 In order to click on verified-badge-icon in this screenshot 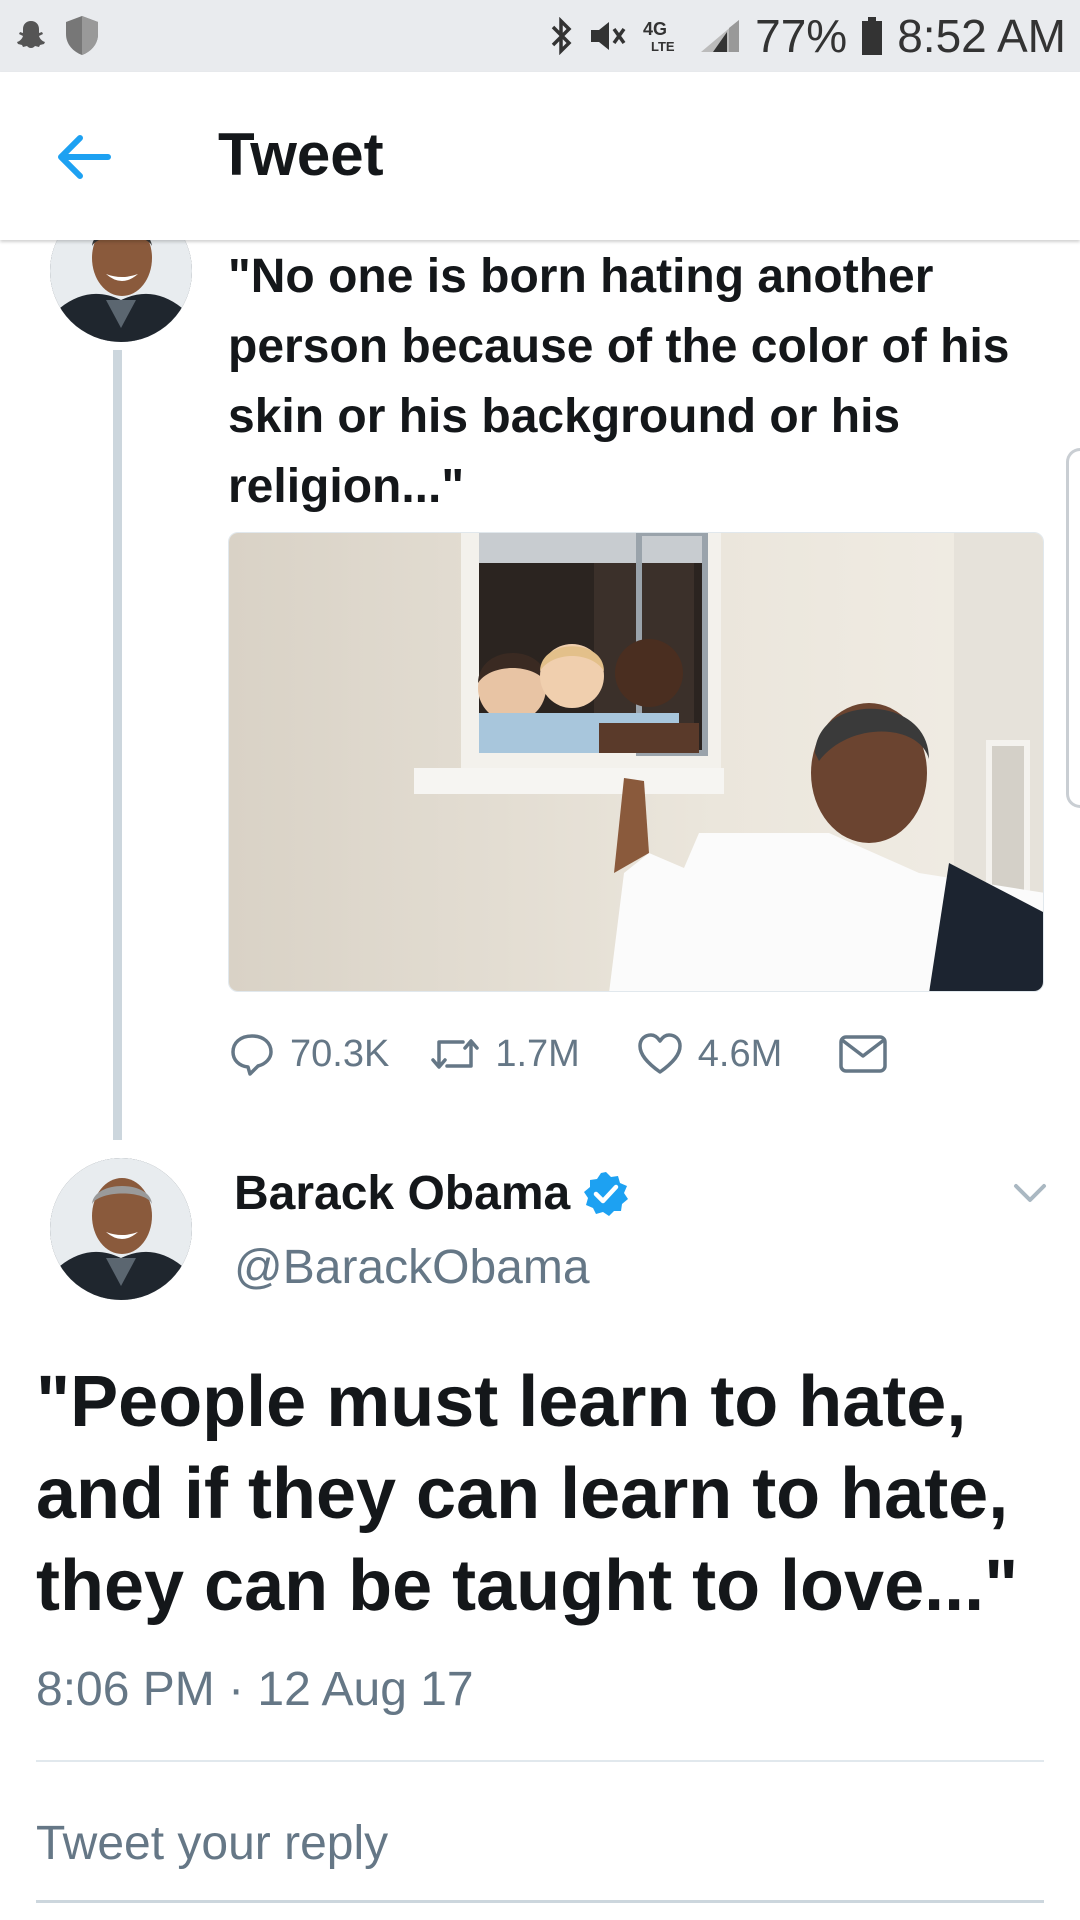, I will do `click(606, 1193)`.